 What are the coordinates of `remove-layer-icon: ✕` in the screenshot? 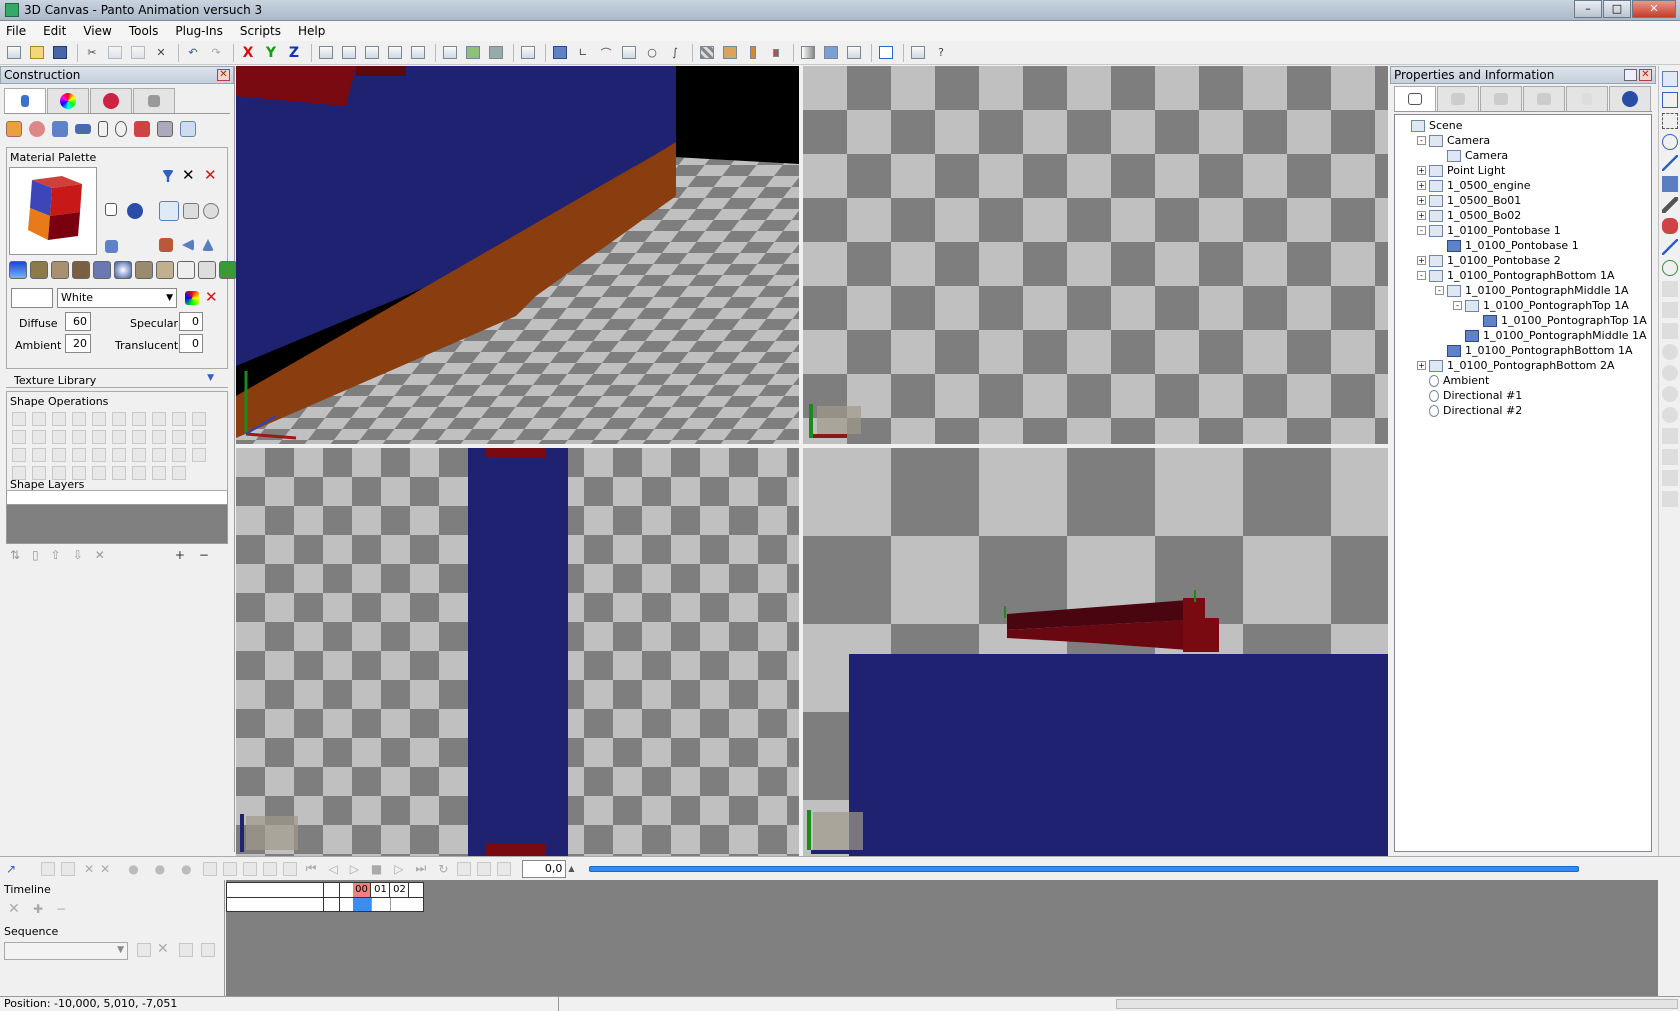 It's located at (100, 555).